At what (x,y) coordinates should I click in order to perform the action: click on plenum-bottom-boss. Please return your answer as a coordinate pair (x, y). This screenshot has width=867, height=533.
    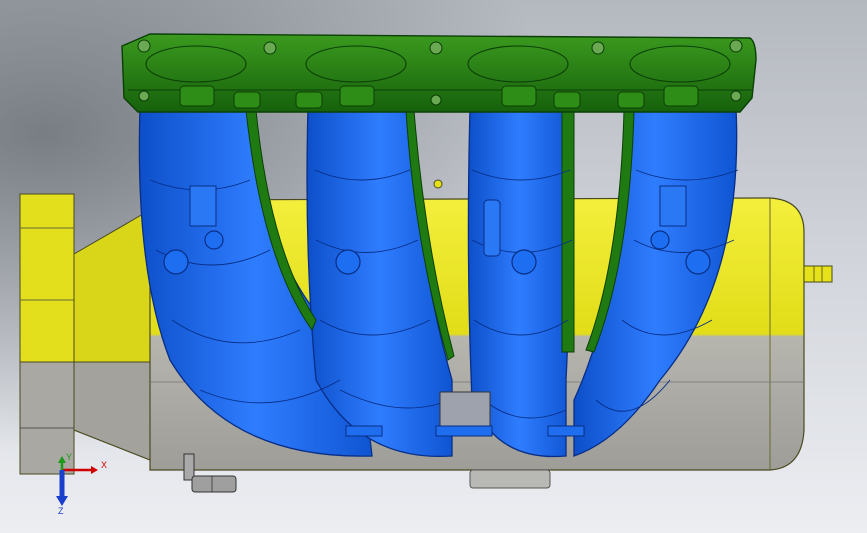
    Looking at the image, I should click on (510, 479).